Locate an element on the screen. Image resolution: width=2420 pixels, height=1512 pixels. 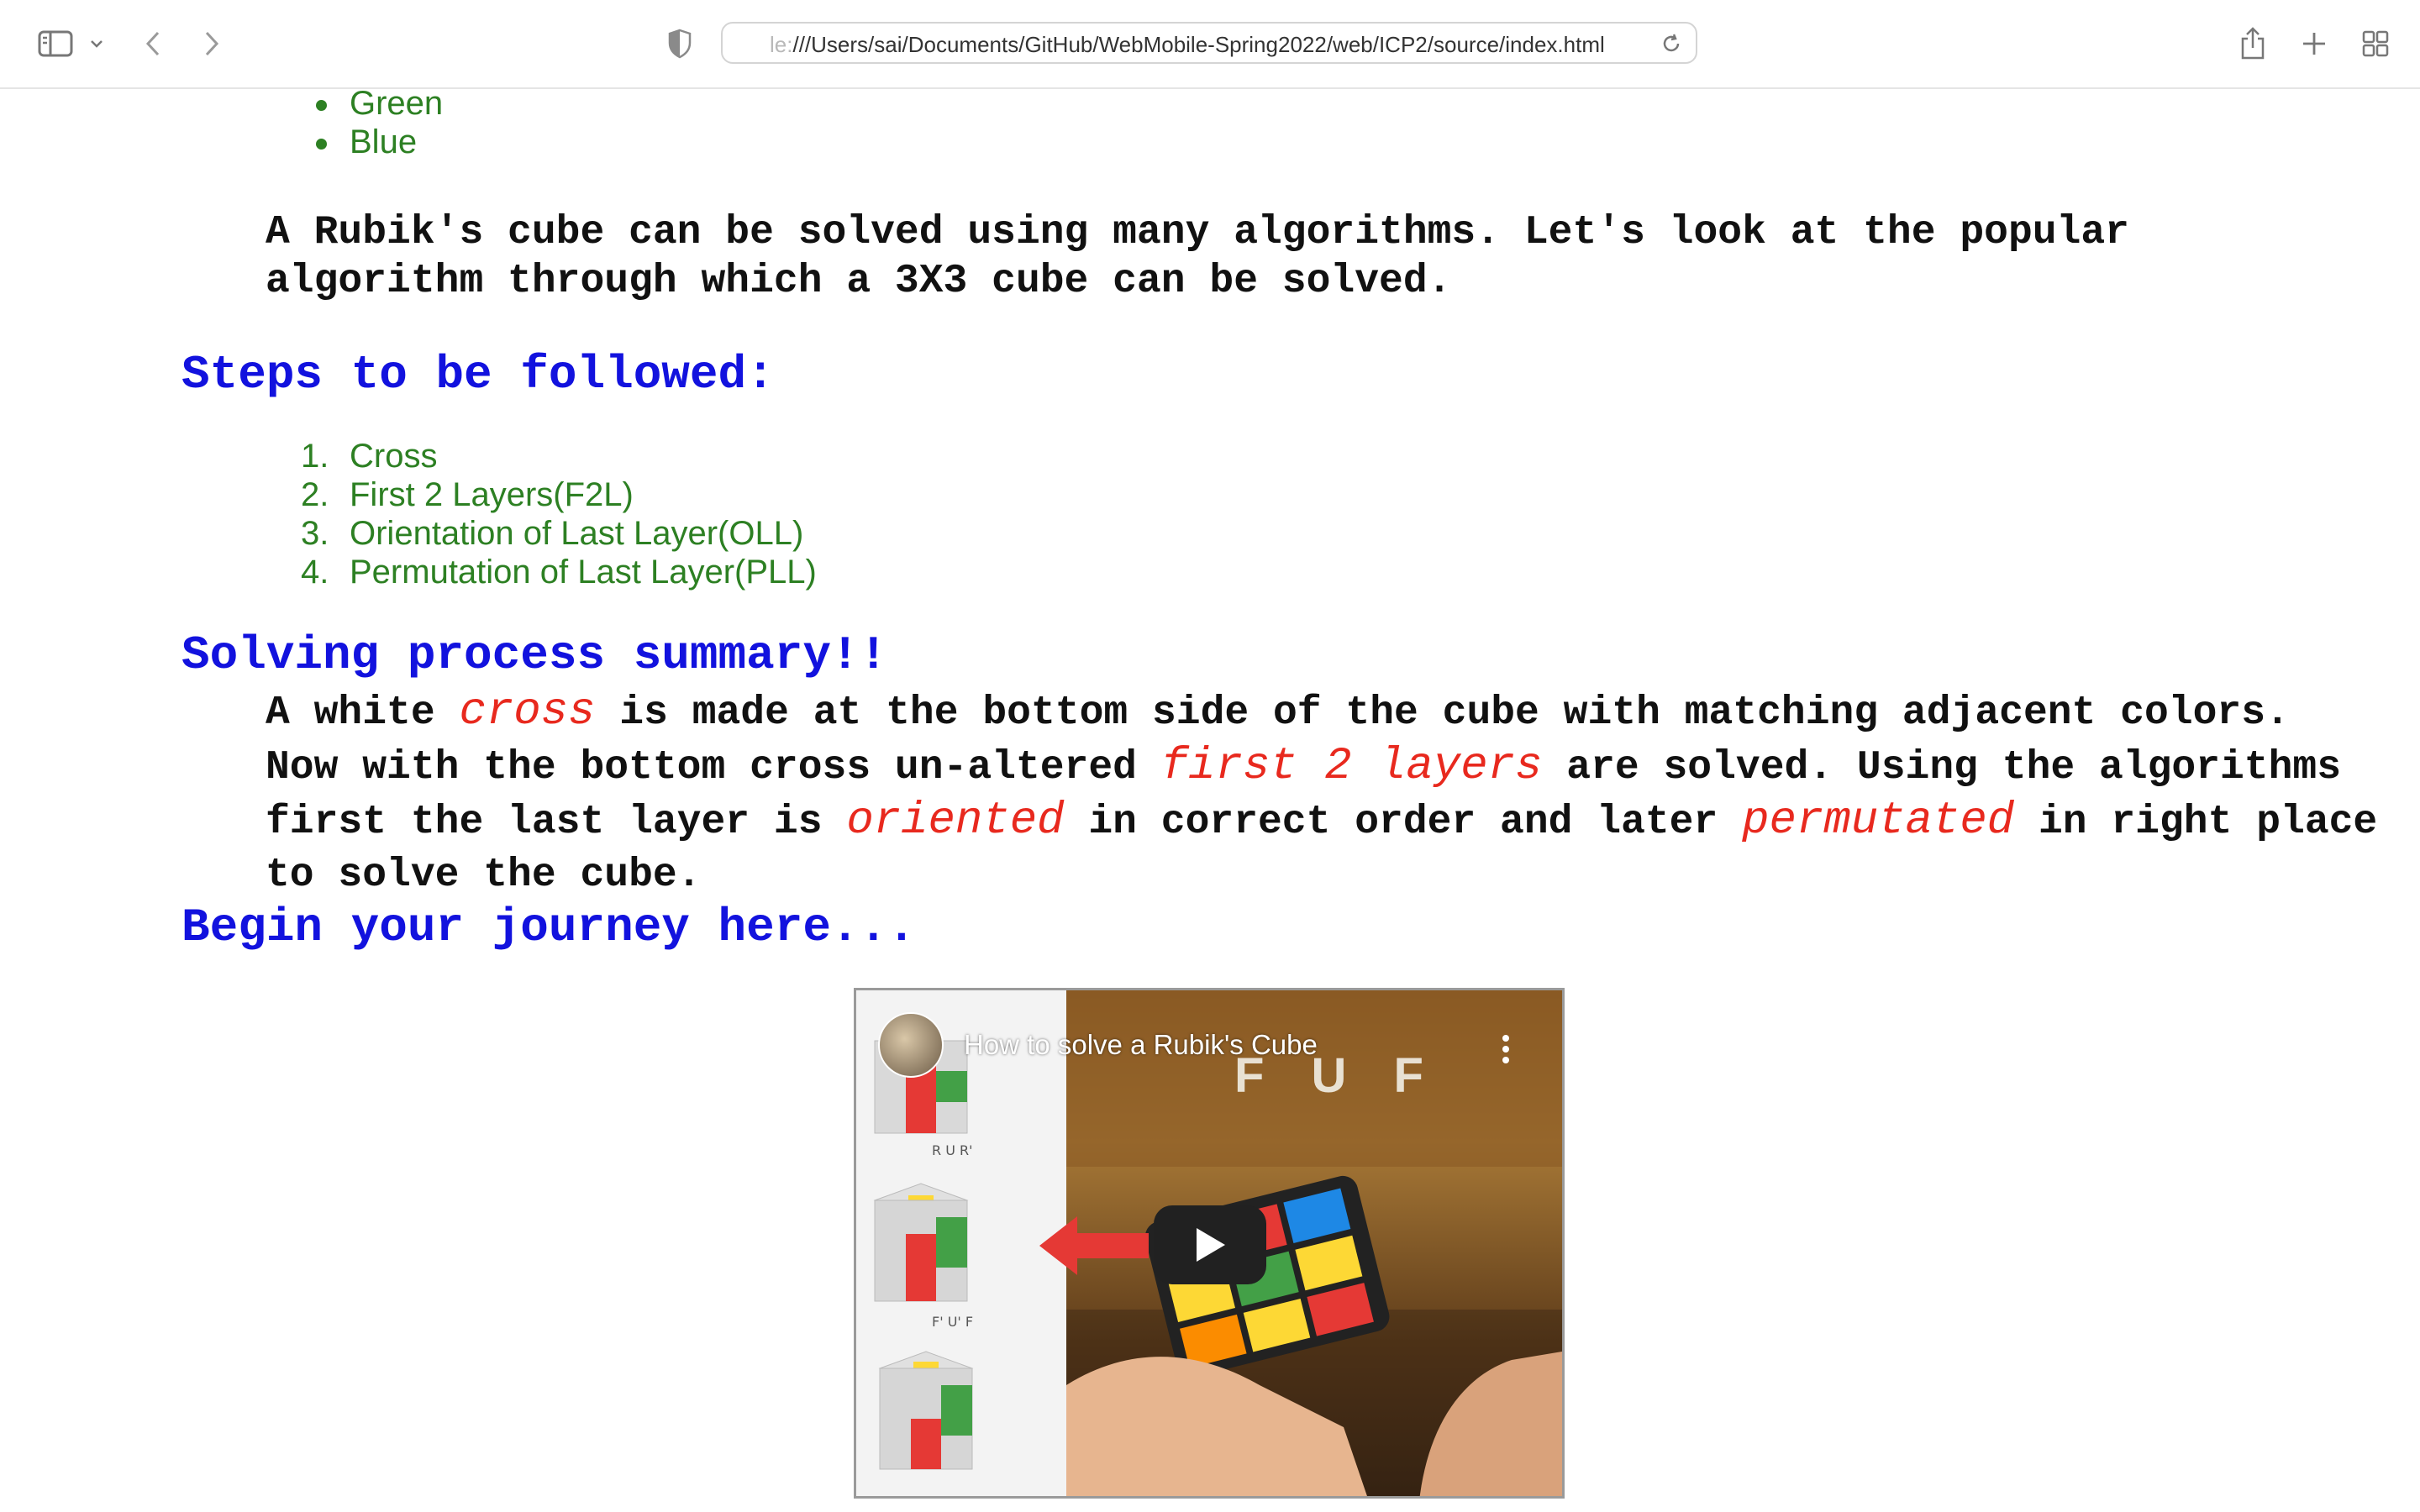
play-button is located at coordinates (1210, 1244).